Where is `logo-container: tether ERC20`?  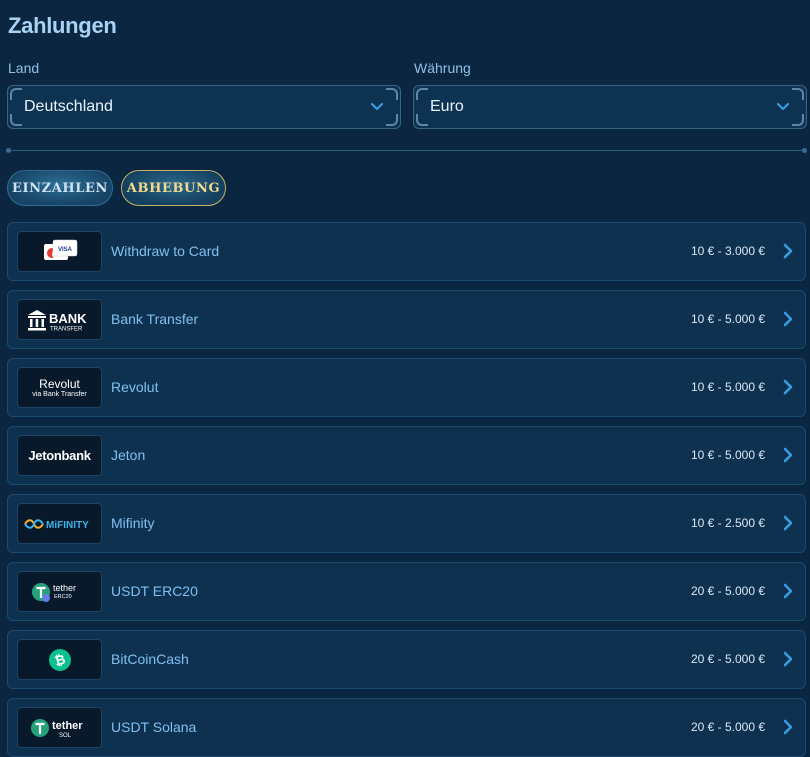
logo-container: tether ERC20 is located at coordinates (59, 591).